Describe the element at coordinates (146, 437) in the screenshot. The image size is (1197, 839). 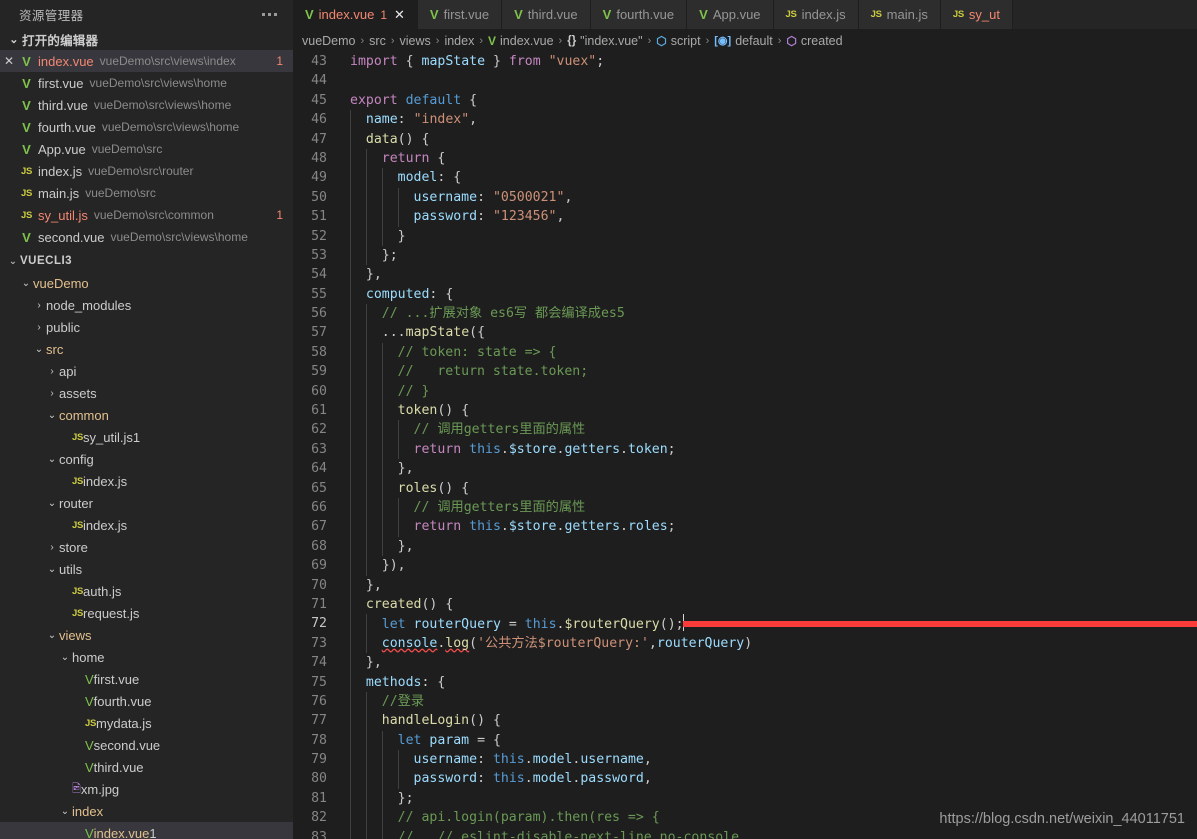
I see `tree-file-item: JS sy_util.js 1` at that location.